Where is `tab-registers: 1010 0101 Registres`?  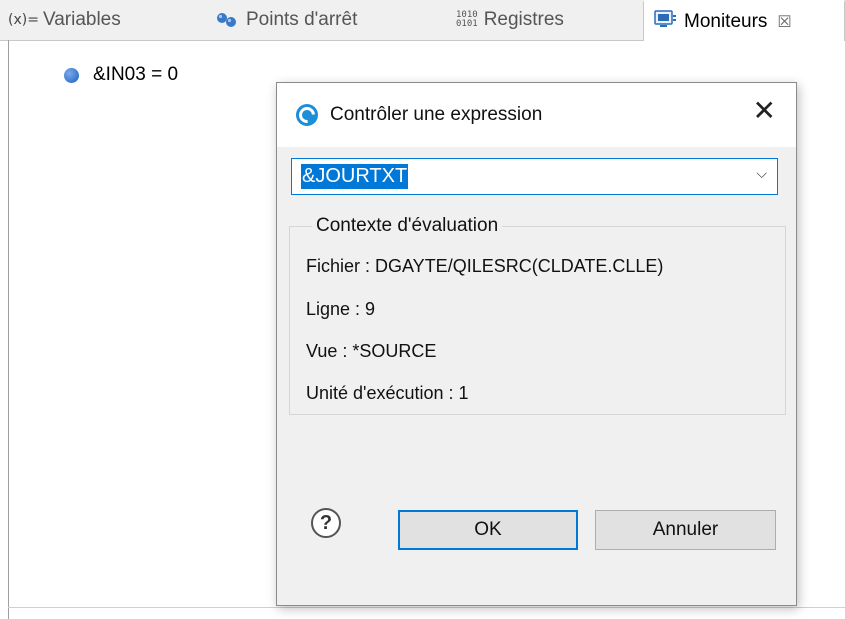
tab-registers: 1010 0101 Registres is located at coordinates (510, 20).